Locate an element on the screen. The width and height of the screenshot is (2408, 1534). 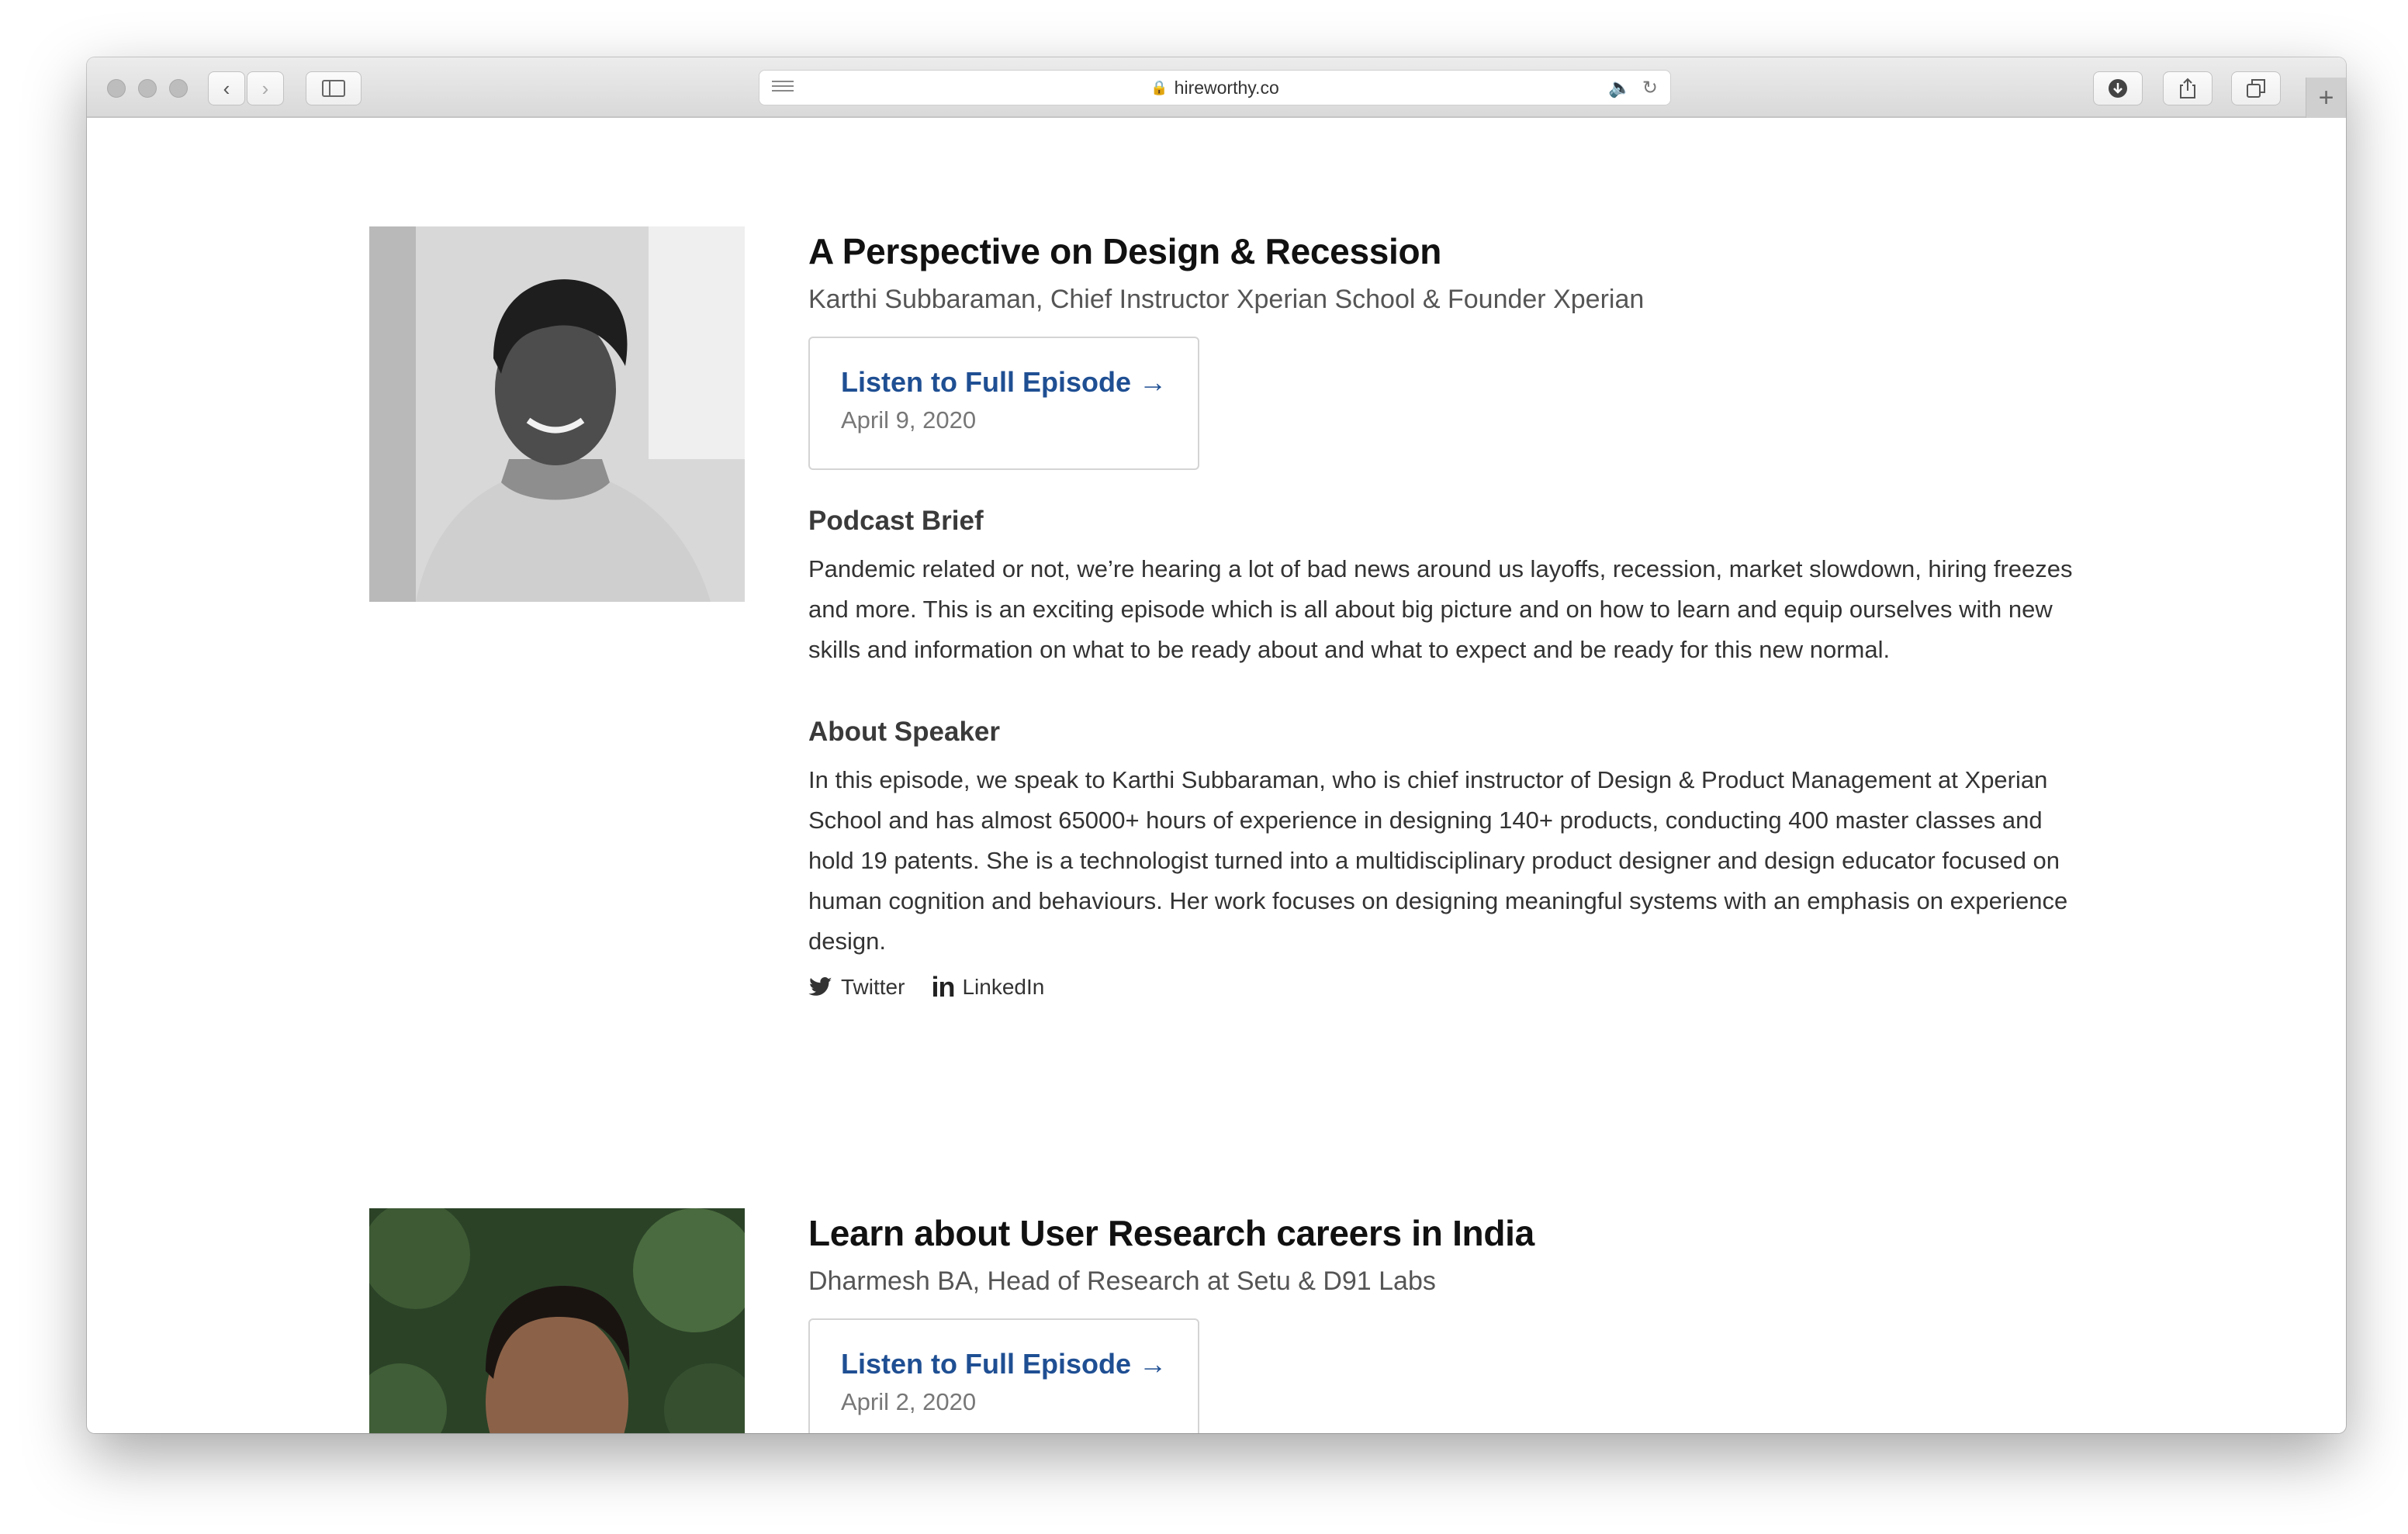
url-text: hireworthy.co is located at coordinates (1226, 87).